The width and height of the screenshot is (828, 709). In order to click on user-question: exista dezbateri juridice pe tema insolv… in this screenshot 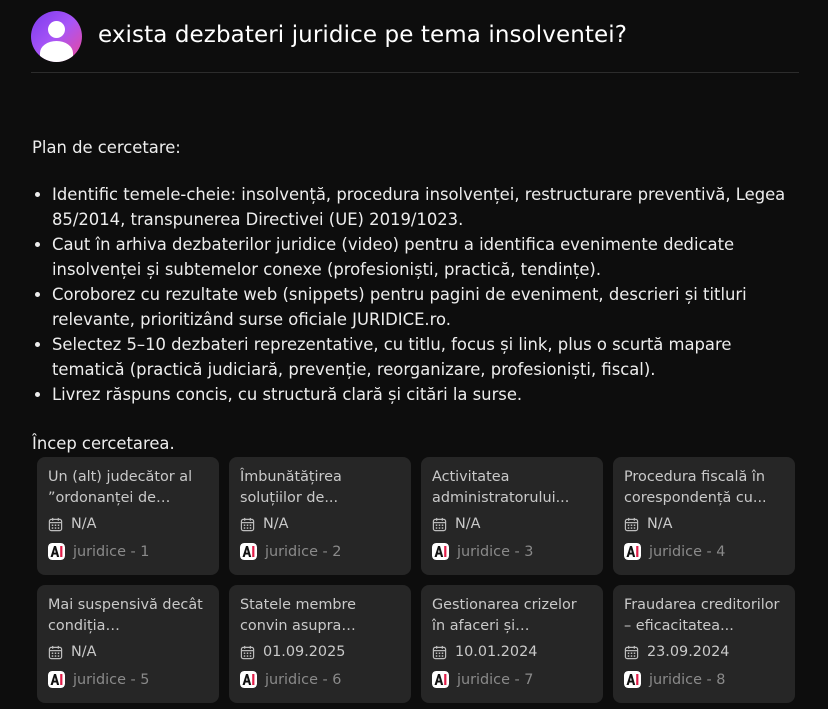, I will do `click(363, 35)`.